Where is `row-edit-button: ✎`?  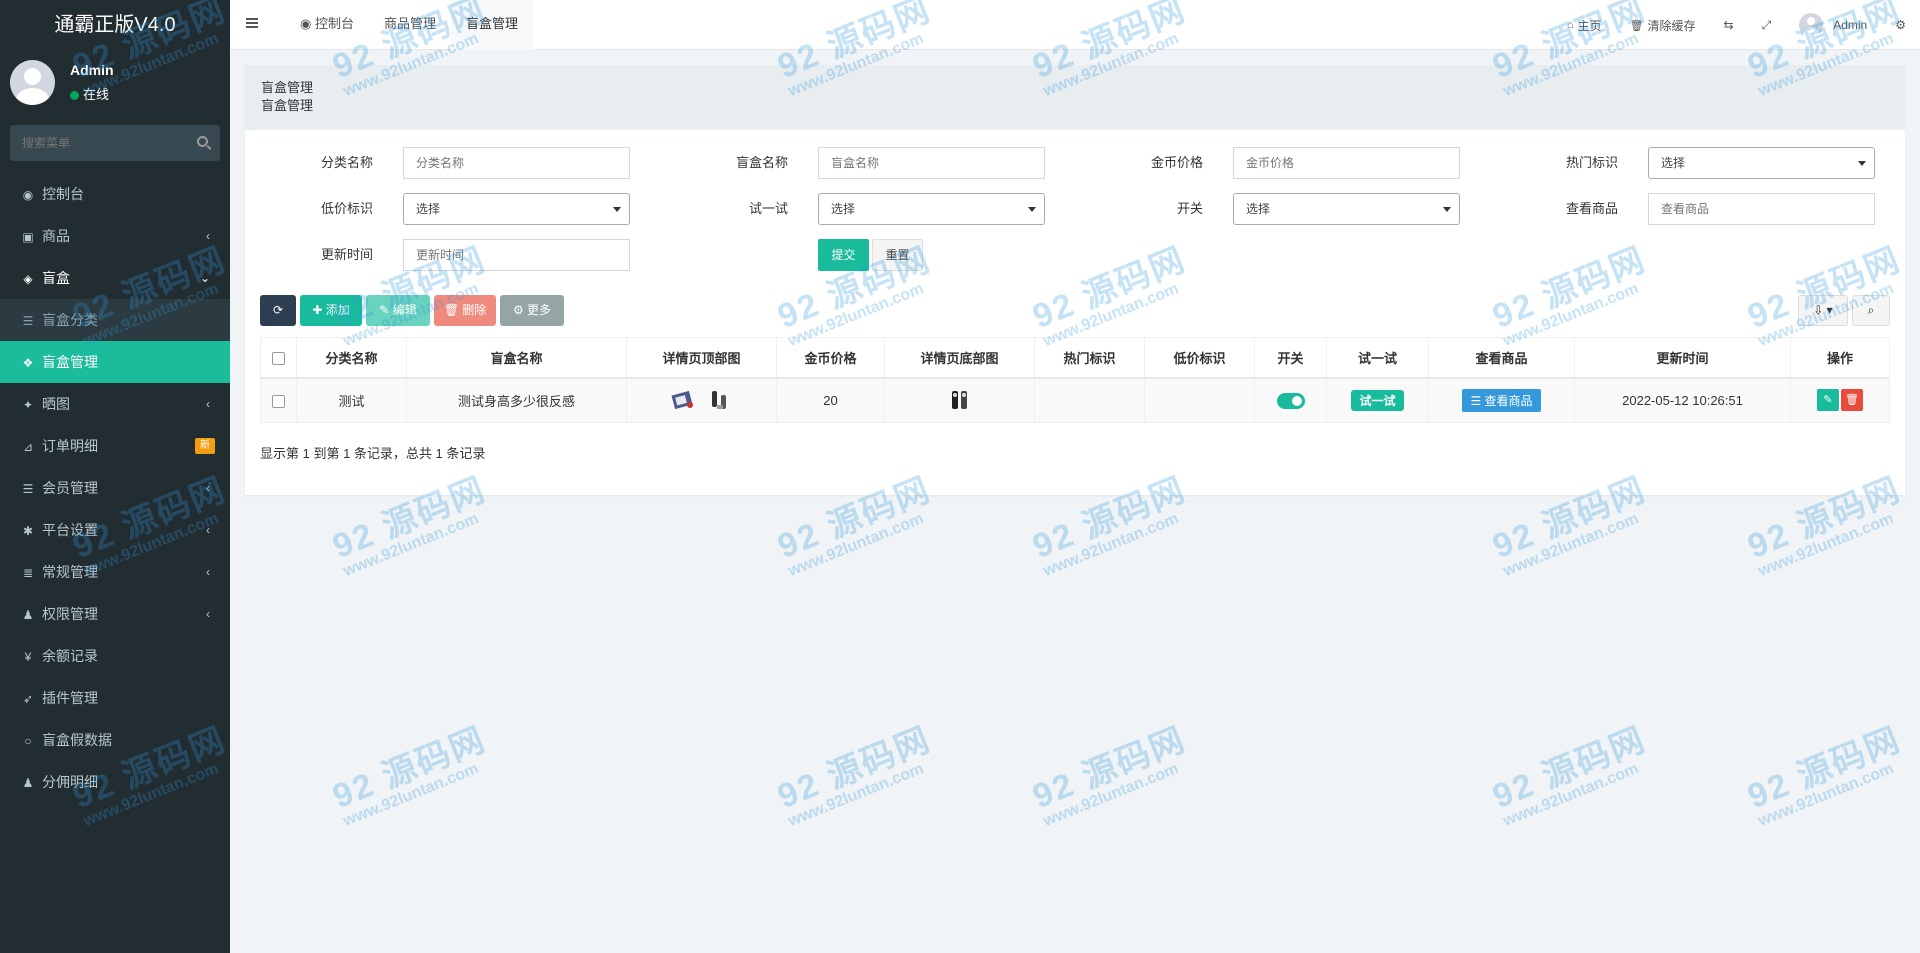 row-edit-button: ✎ is located at coordinates (1828, 400).